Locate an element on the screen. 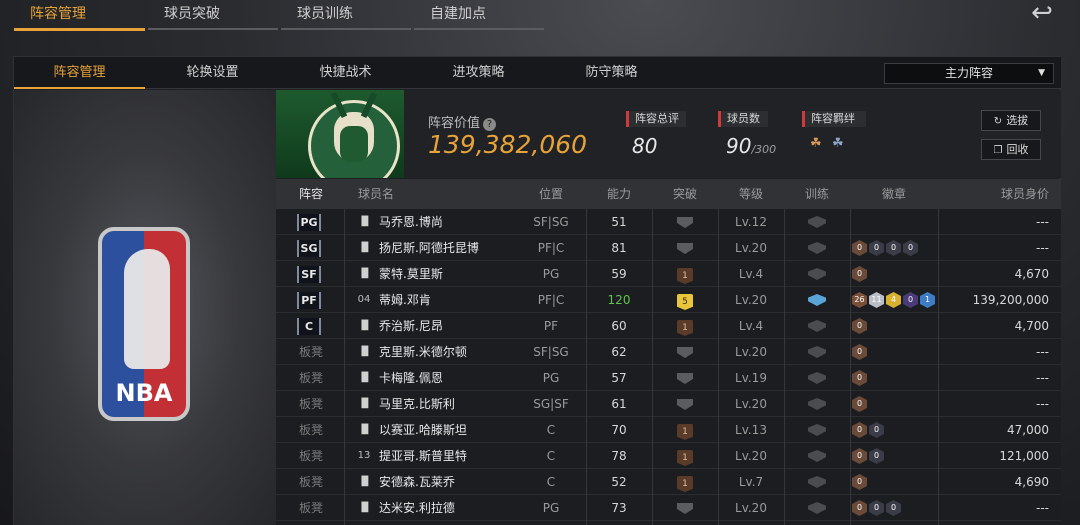  subtab-offense-strategy: 进攻策略 is located at coordinates (478, 73).